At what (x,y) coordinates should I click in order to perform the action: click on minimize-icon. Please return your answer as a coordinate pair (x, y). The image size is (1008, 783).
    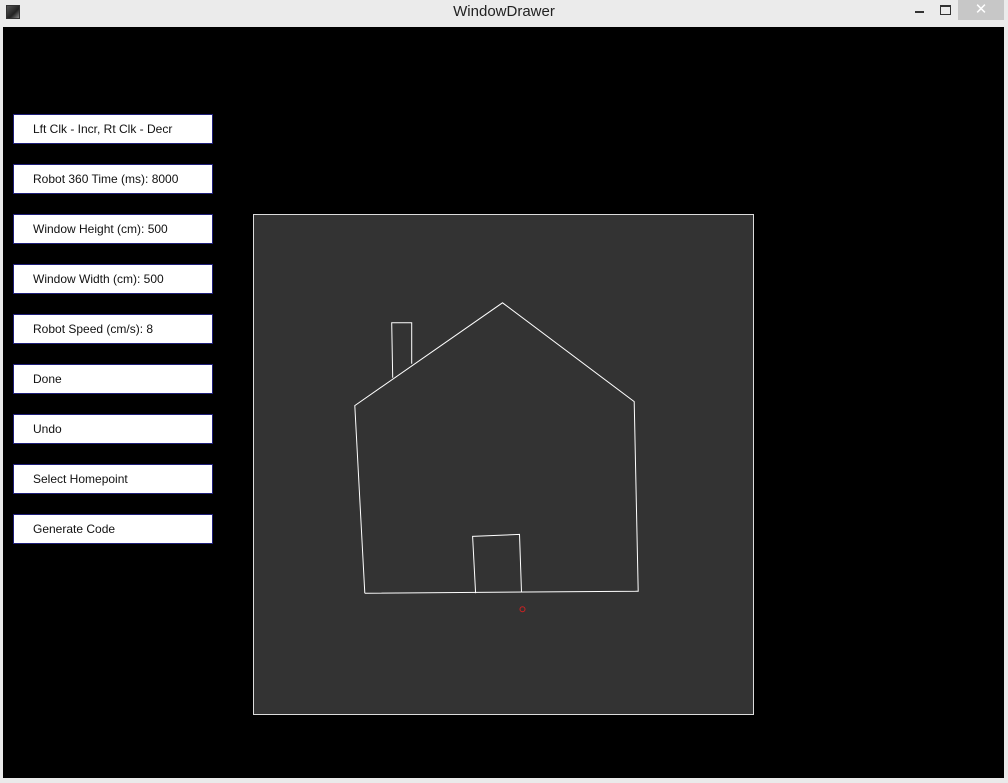
    Looking at the image, I should click on (919, 12).